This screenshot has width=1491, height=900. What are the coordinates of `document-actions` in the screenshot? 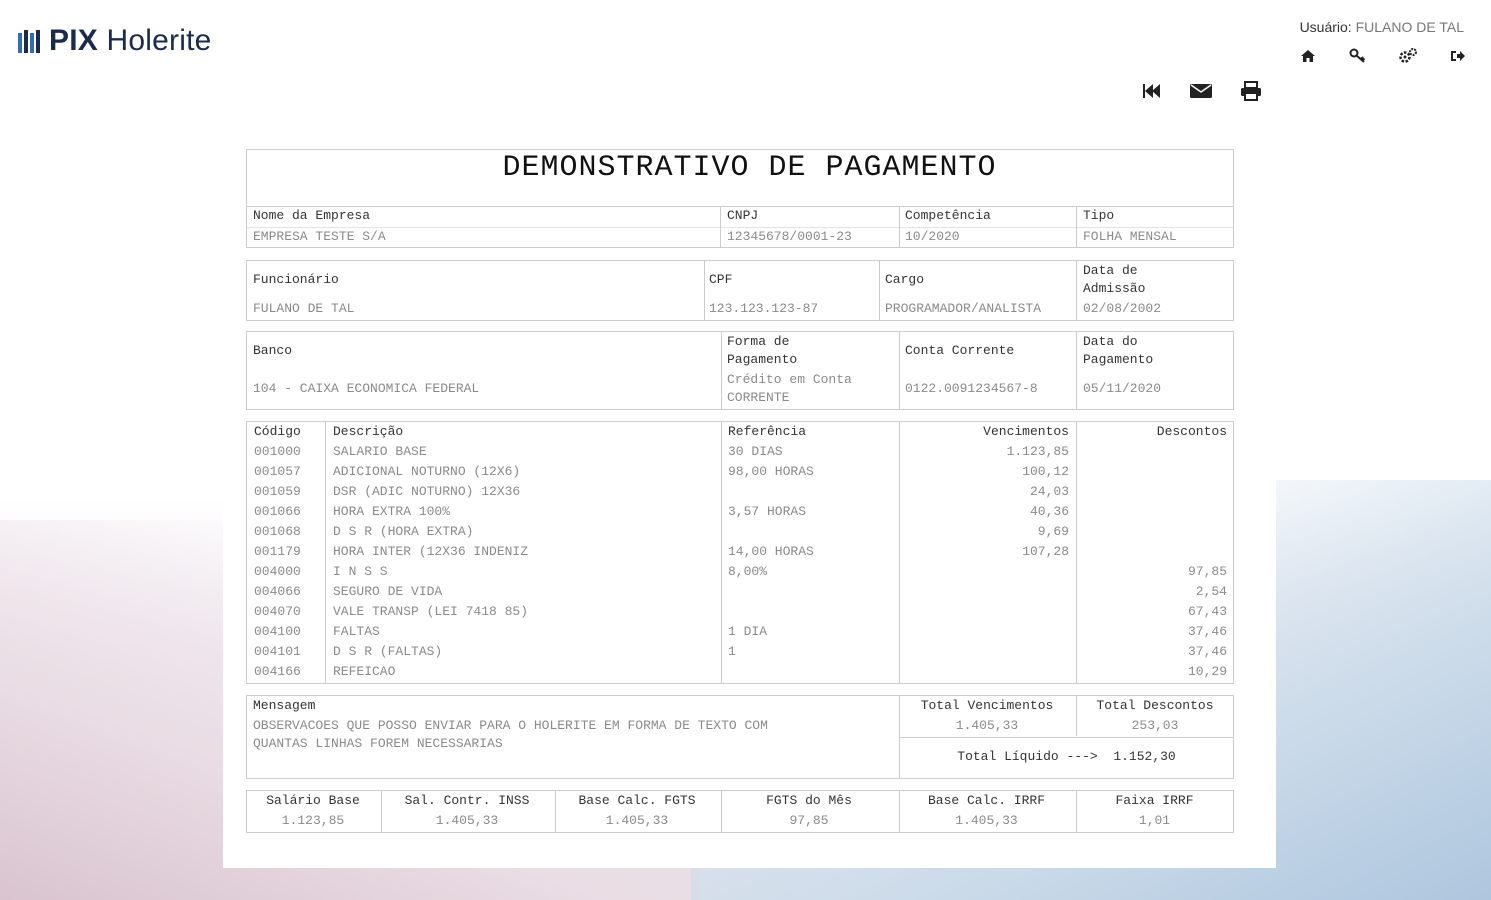 It's located at (1201, 91).